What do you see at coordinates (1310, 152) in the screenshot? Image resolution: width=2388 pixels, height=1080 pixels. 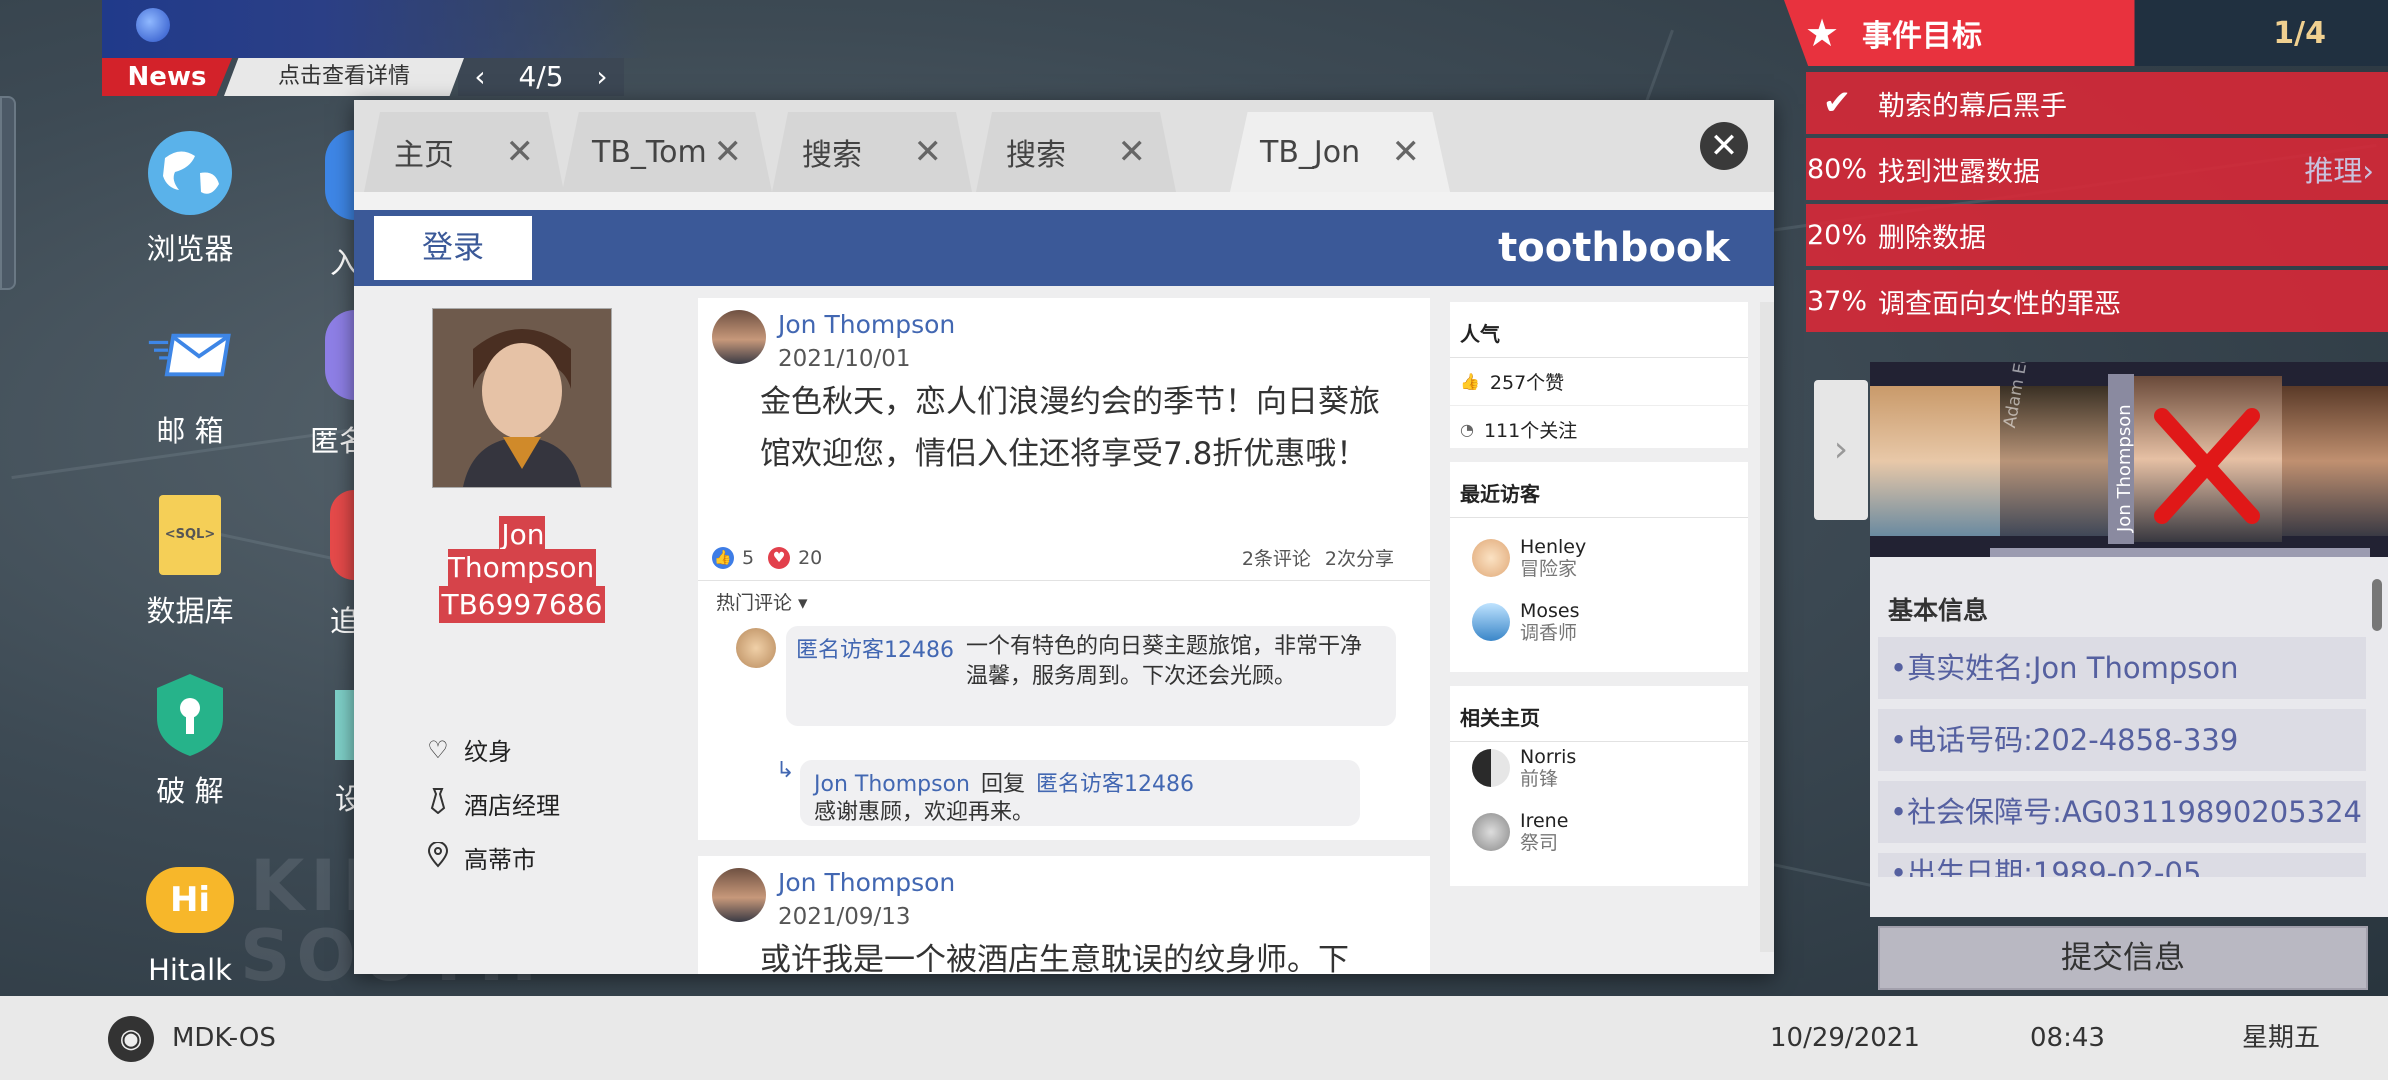 I see `tab-label: TB_Jon` at bounding box center [1310, 152].